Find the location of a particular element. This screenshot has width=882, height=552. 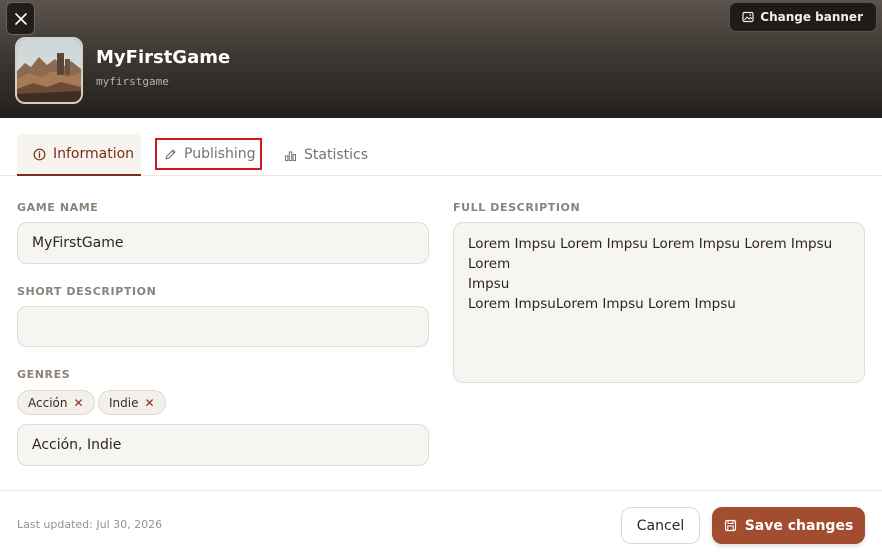

info-icon is located at coordinates (39, 154).